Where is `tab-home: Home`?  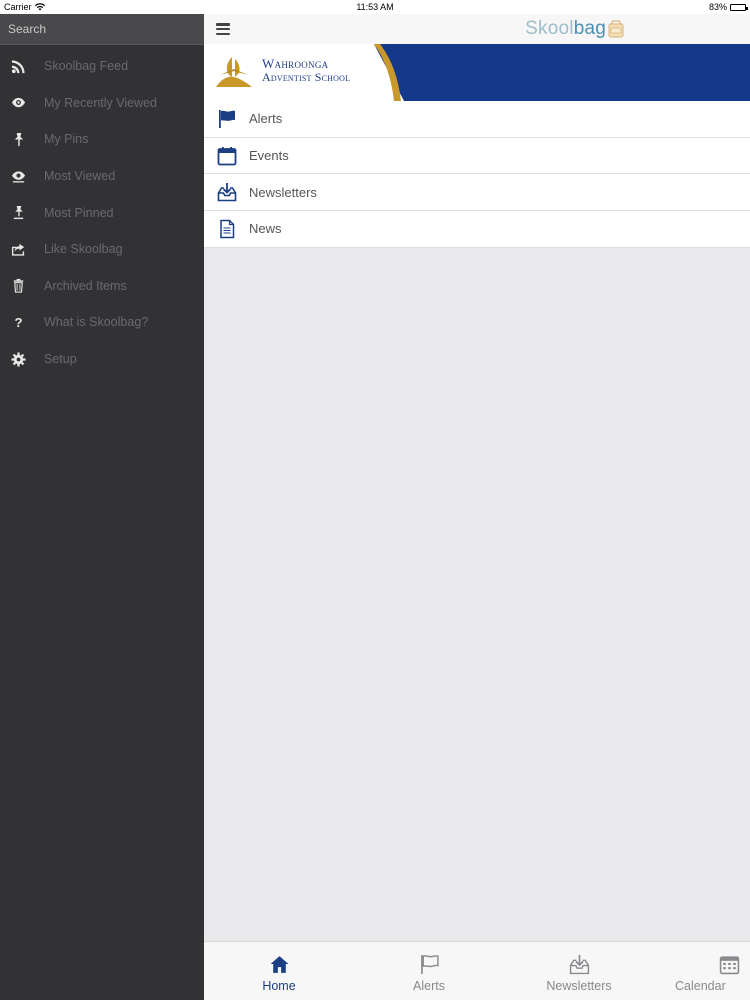
tab-home: Home is located at coordinates (279, 971).